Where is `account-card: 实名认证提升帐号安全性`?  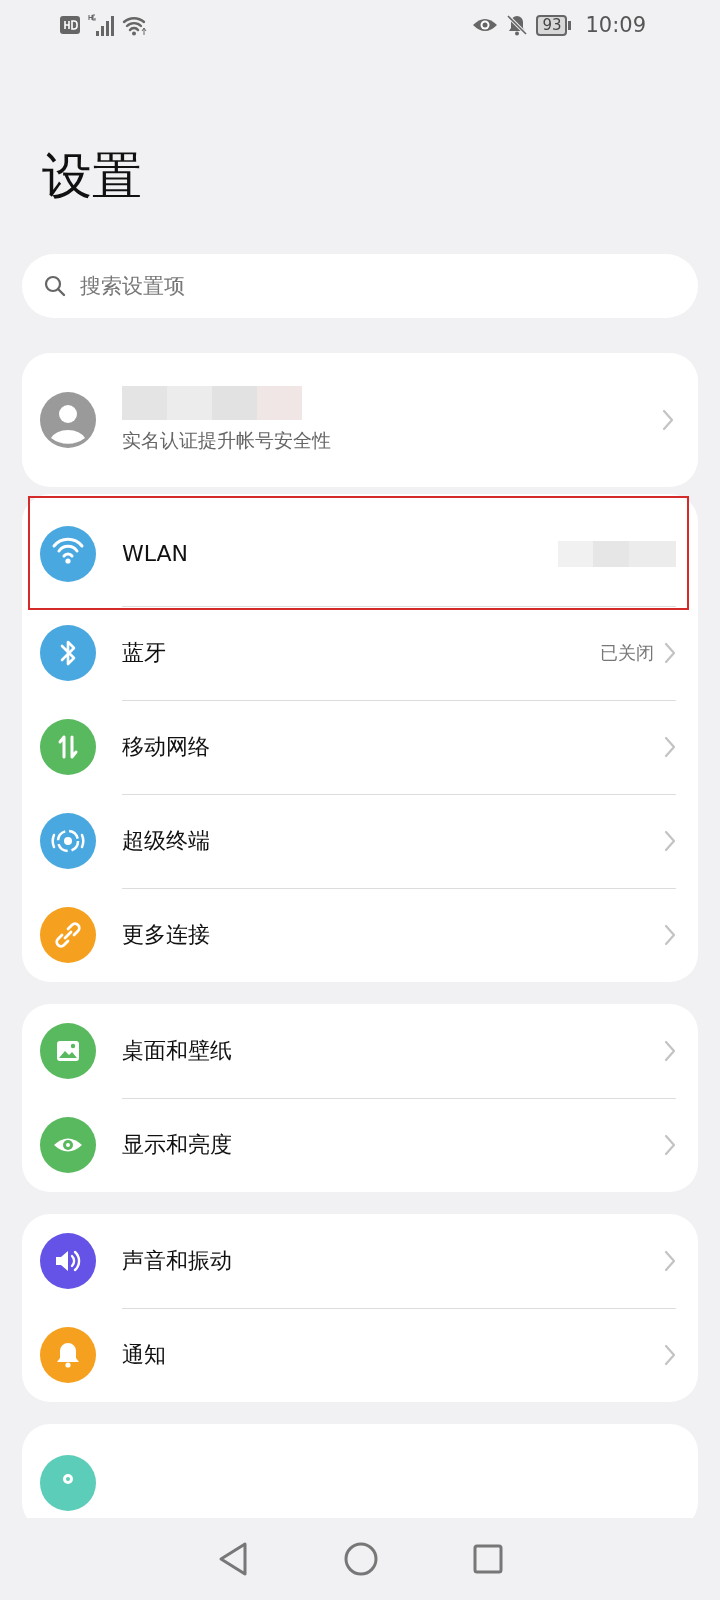
account-card: 实名认证提升帐号安全性 is located at coordinates (360, 420).